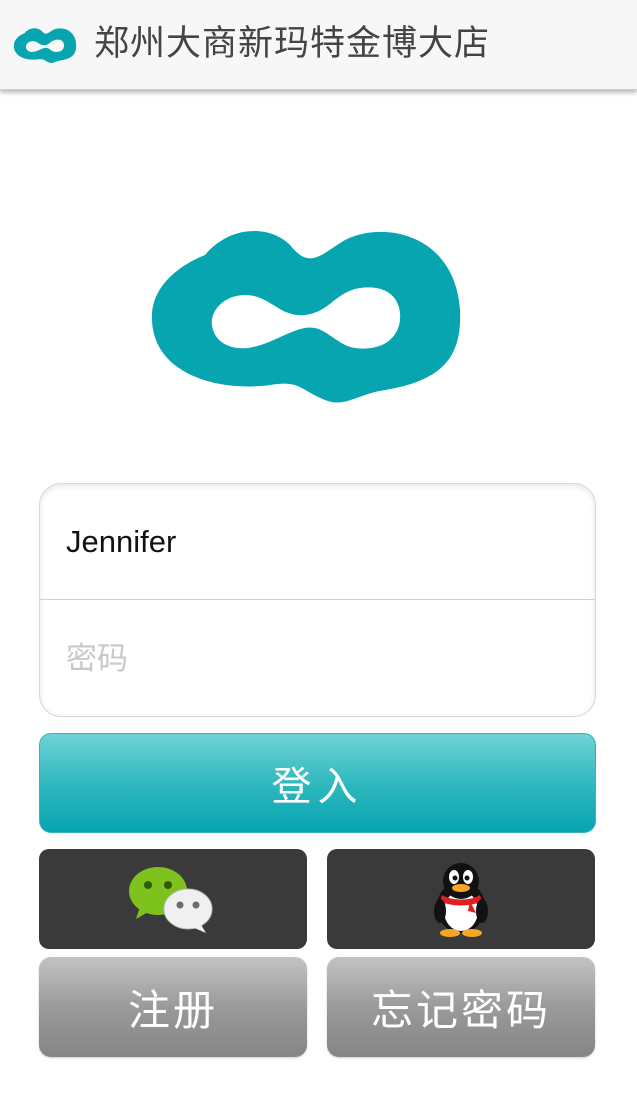  Describe the element at coordinates (45, 45) in the screenshot. I see `brand-logo-icon` at that location.